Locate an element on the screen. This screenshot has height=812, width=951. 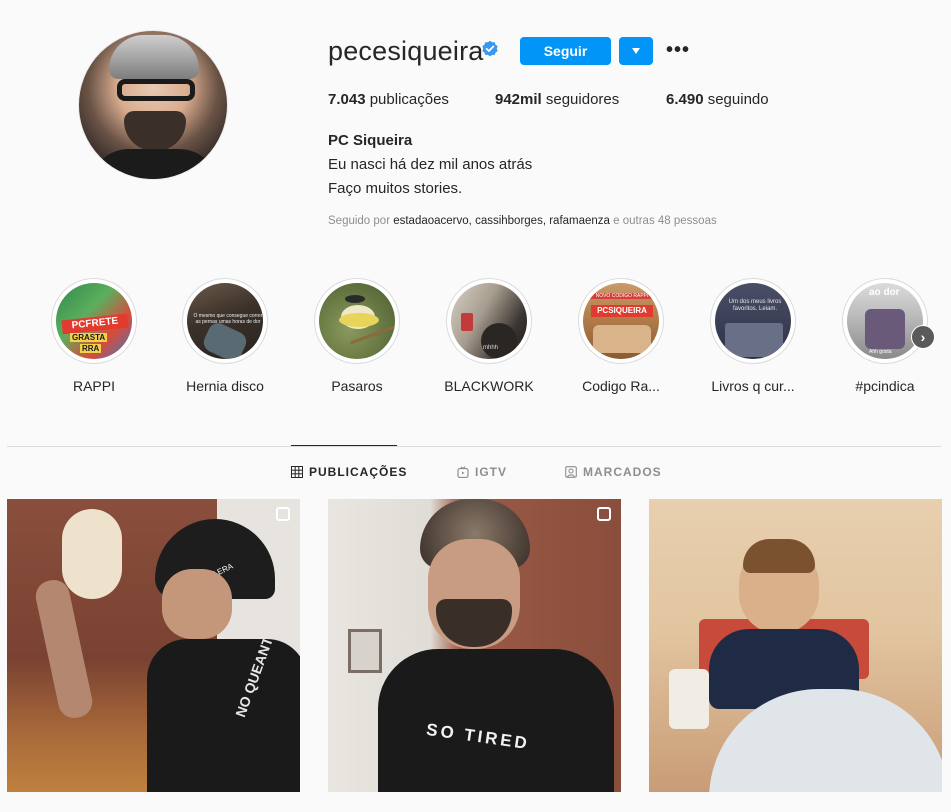
stat-followers-label: seguidores is located at coordinates (580, 99).